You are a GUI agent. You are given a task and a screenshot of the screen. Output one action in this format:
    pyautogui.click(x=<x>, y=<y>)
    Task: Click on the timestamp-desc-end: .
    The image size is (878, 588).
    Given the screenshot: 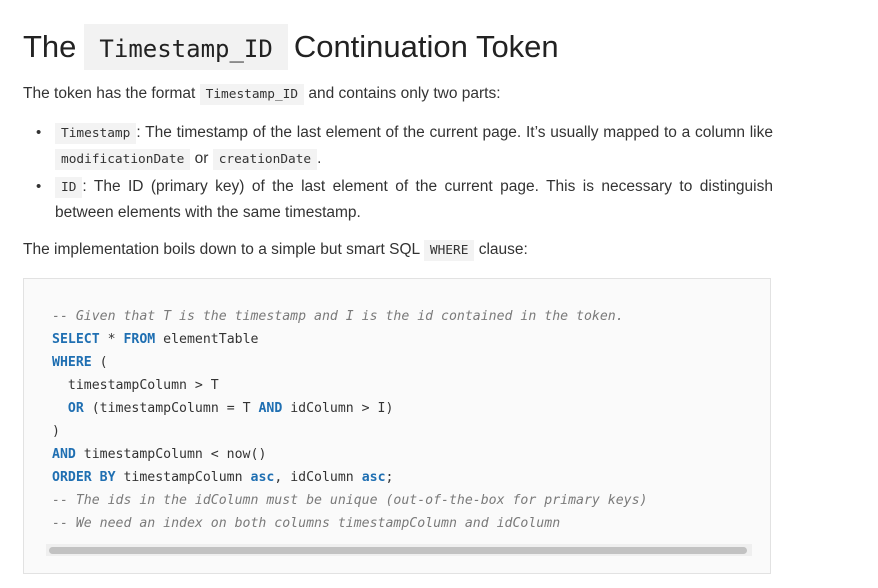 What is the action you would take?
    pyautogui.click(x=319, y=158)
    